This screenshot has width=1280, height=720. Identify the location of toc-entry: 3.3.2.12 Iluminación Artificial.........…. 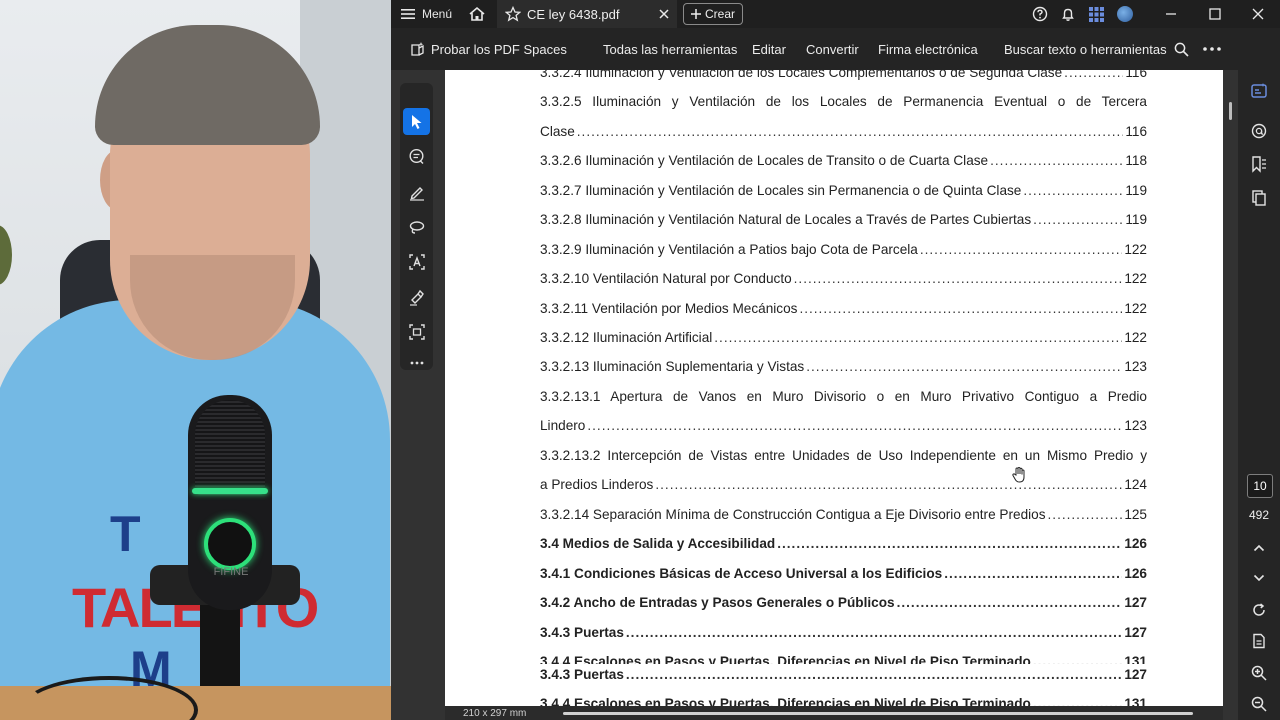
(843, 339).